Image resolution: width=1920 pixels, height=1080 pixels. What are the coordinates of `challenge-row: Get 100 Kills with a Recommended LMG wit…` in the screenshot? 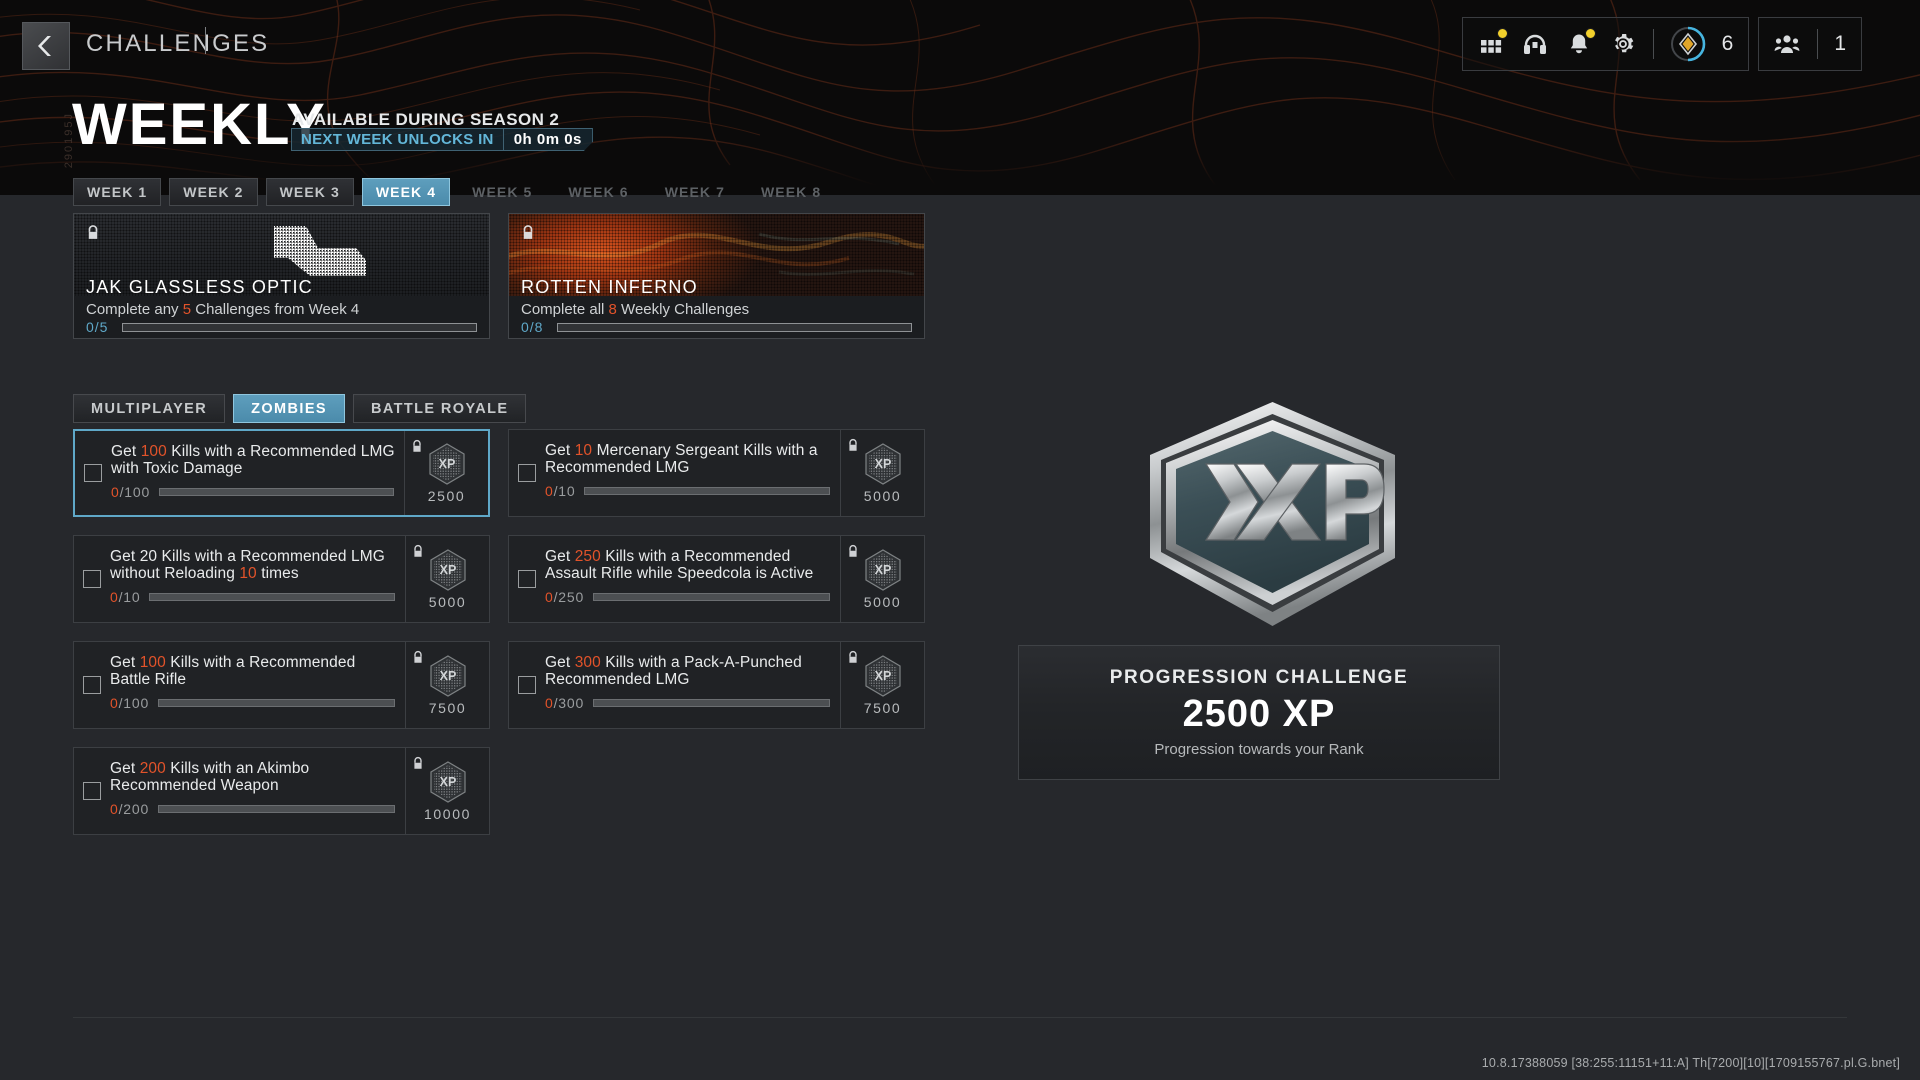 It's located at (281, 473).